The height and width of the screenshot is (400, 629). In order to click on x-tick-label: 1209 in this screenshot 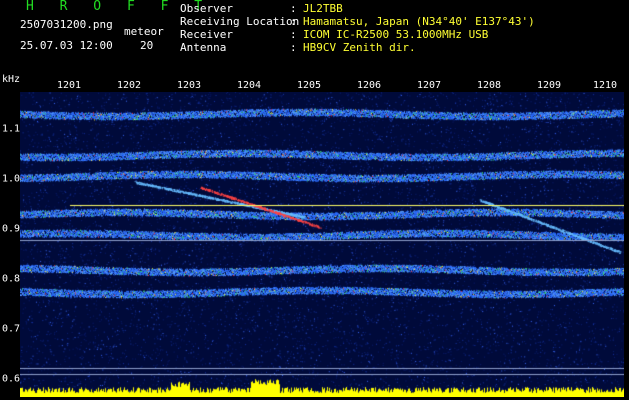, I will do `click(549, 85)`.